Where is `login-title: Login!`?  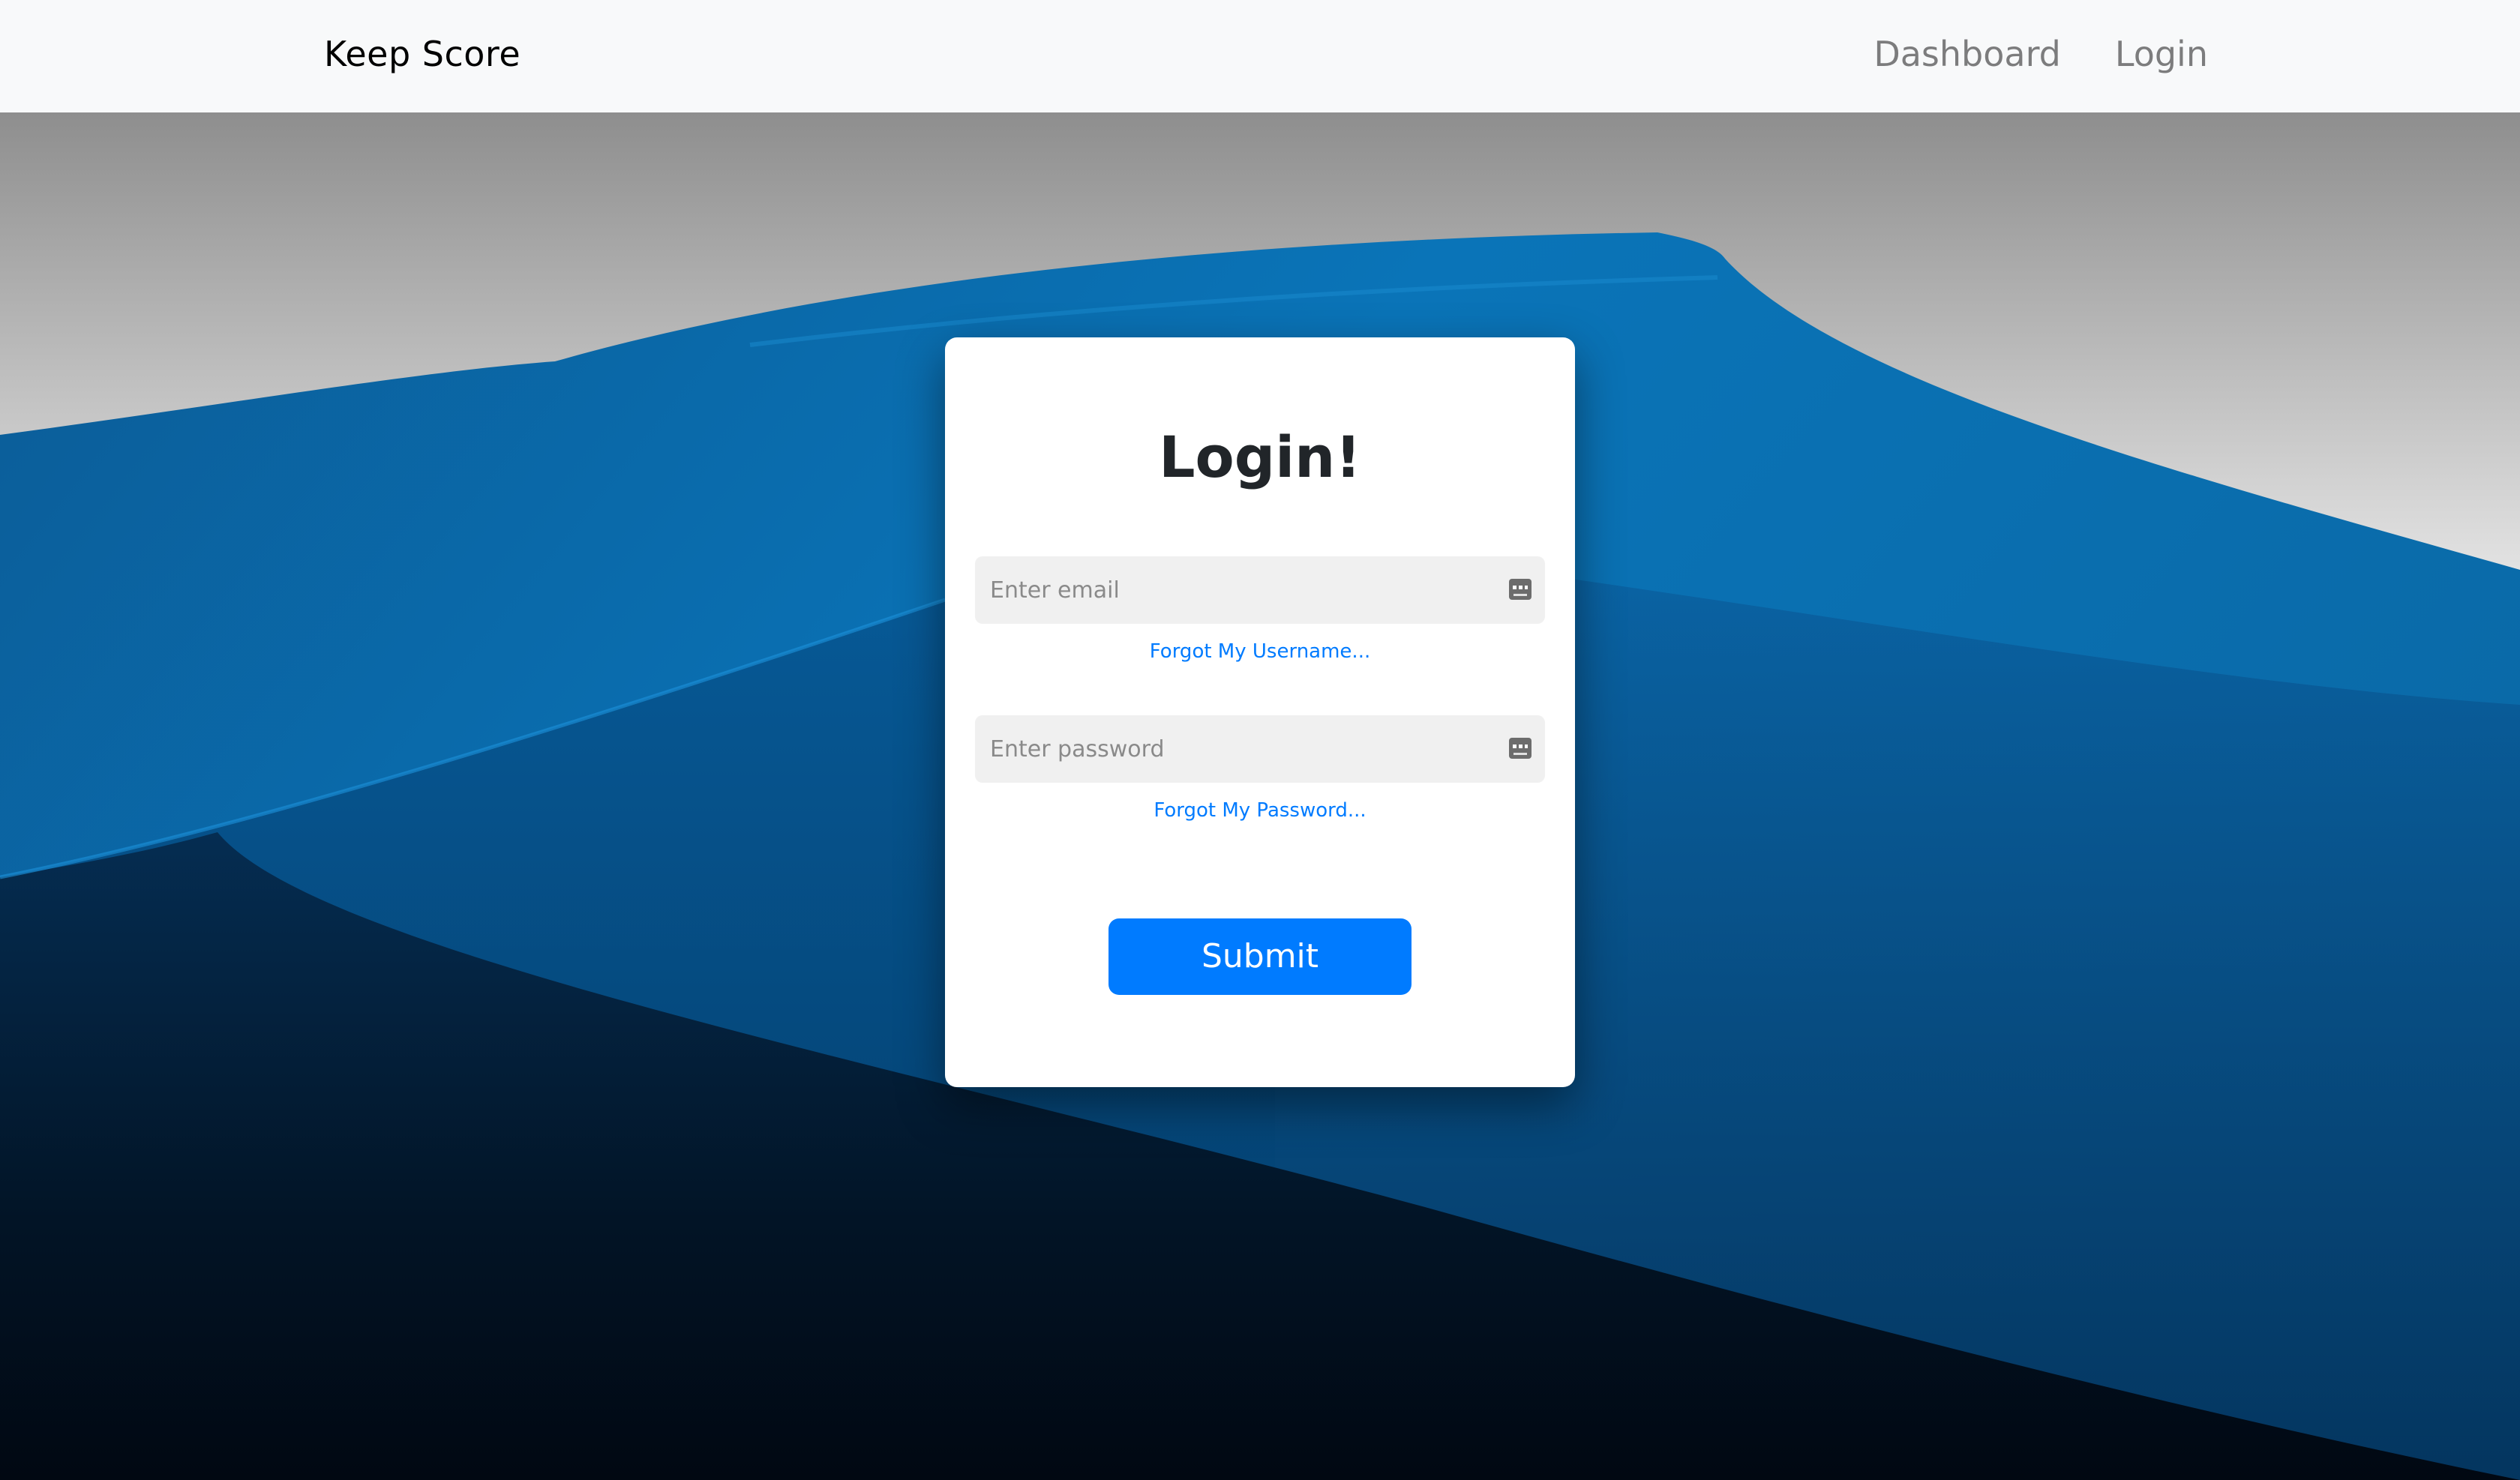
login-title: Login! is located at coordinates (1260, 457).